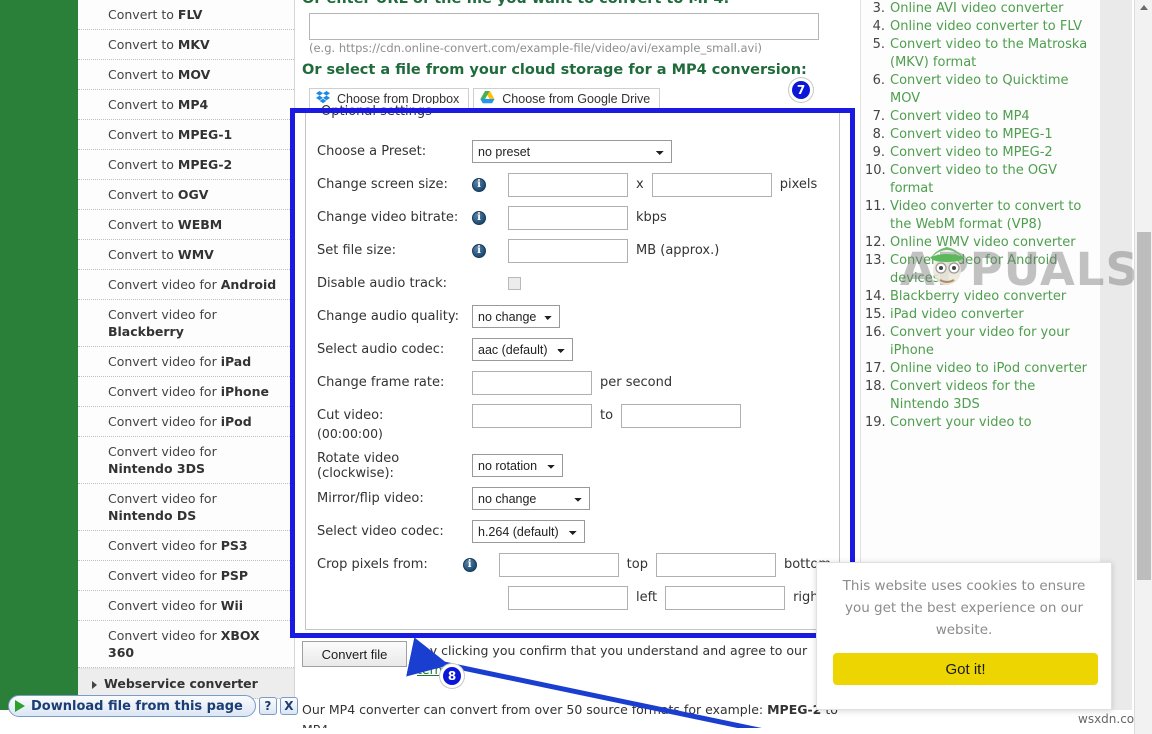 The image size is (1152, 734). What do you see at coordinates (388, 217) in the screenshot?
I see `video-bitrate-label: Change video bitrate:` at bounding box center [388, 217].